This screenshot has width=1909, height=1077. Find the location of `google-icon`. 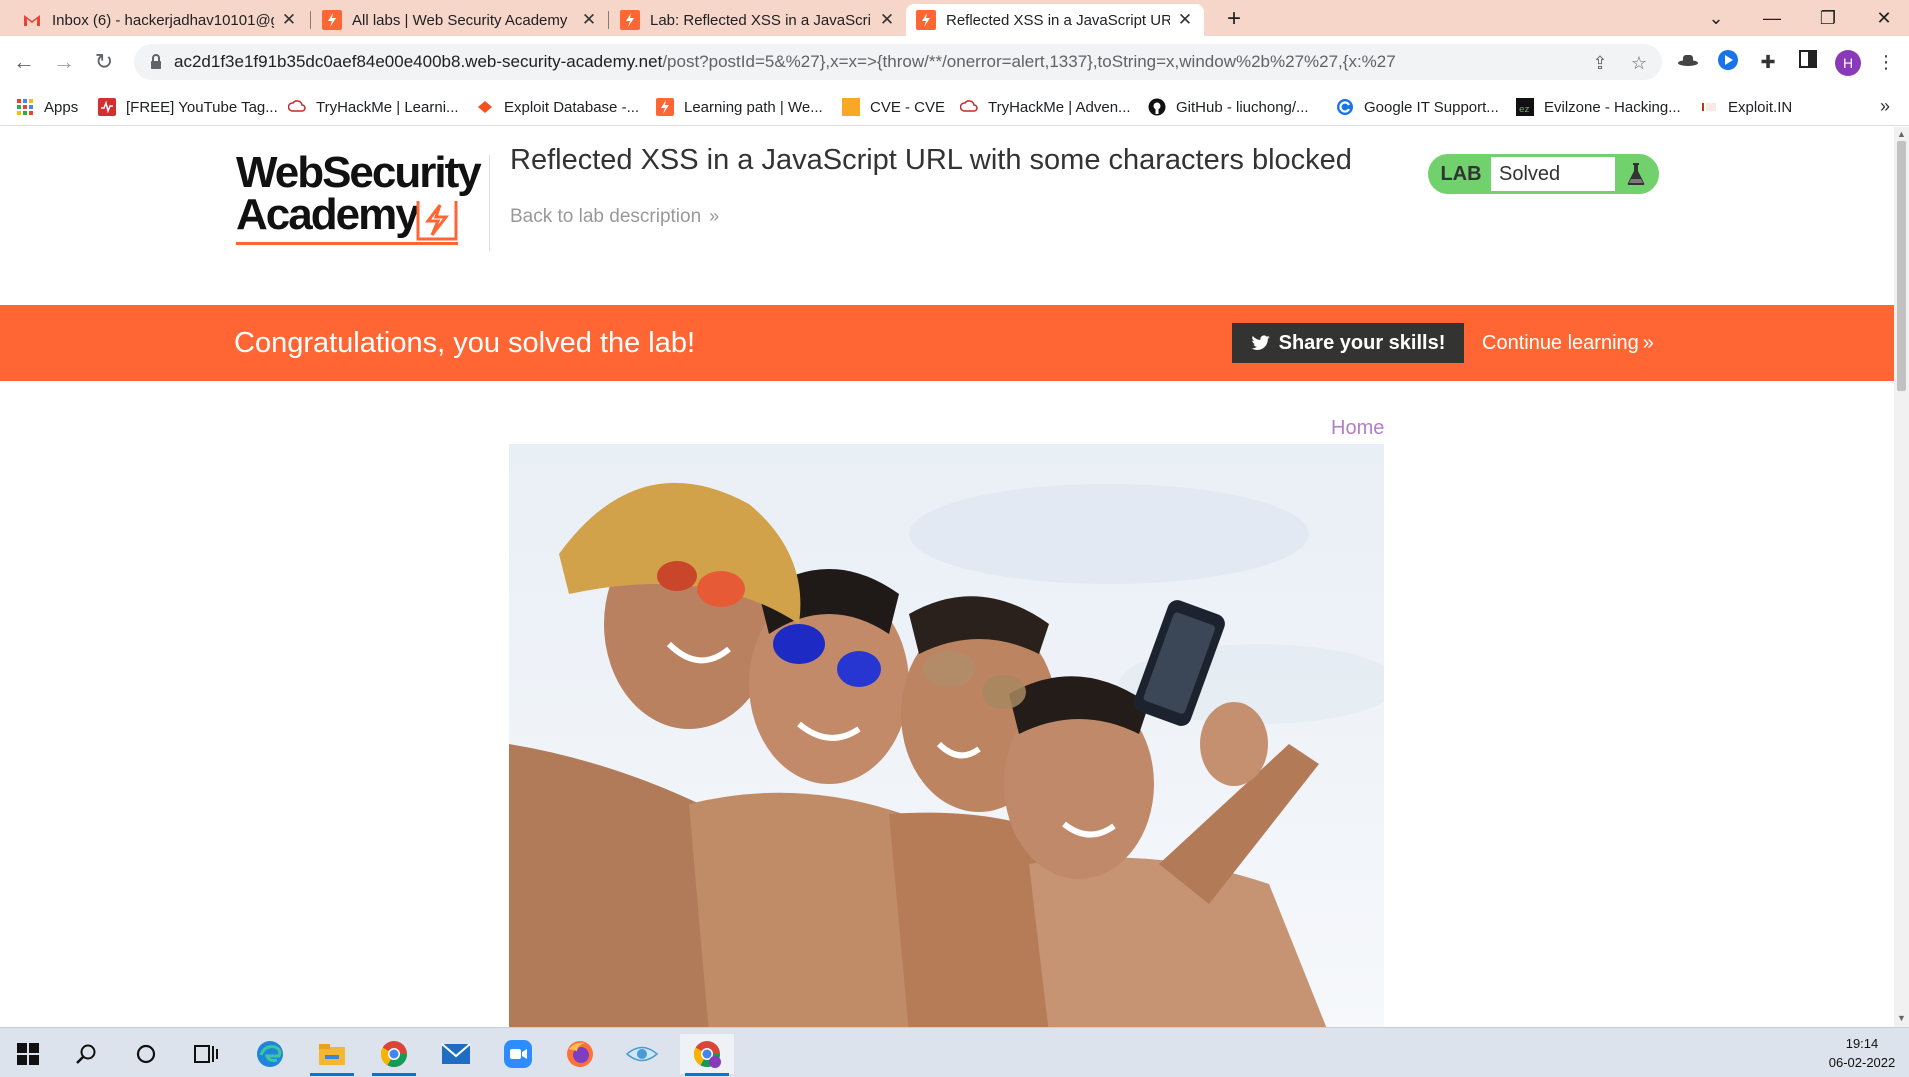

google-icon is located at coordinates (1345, 107).